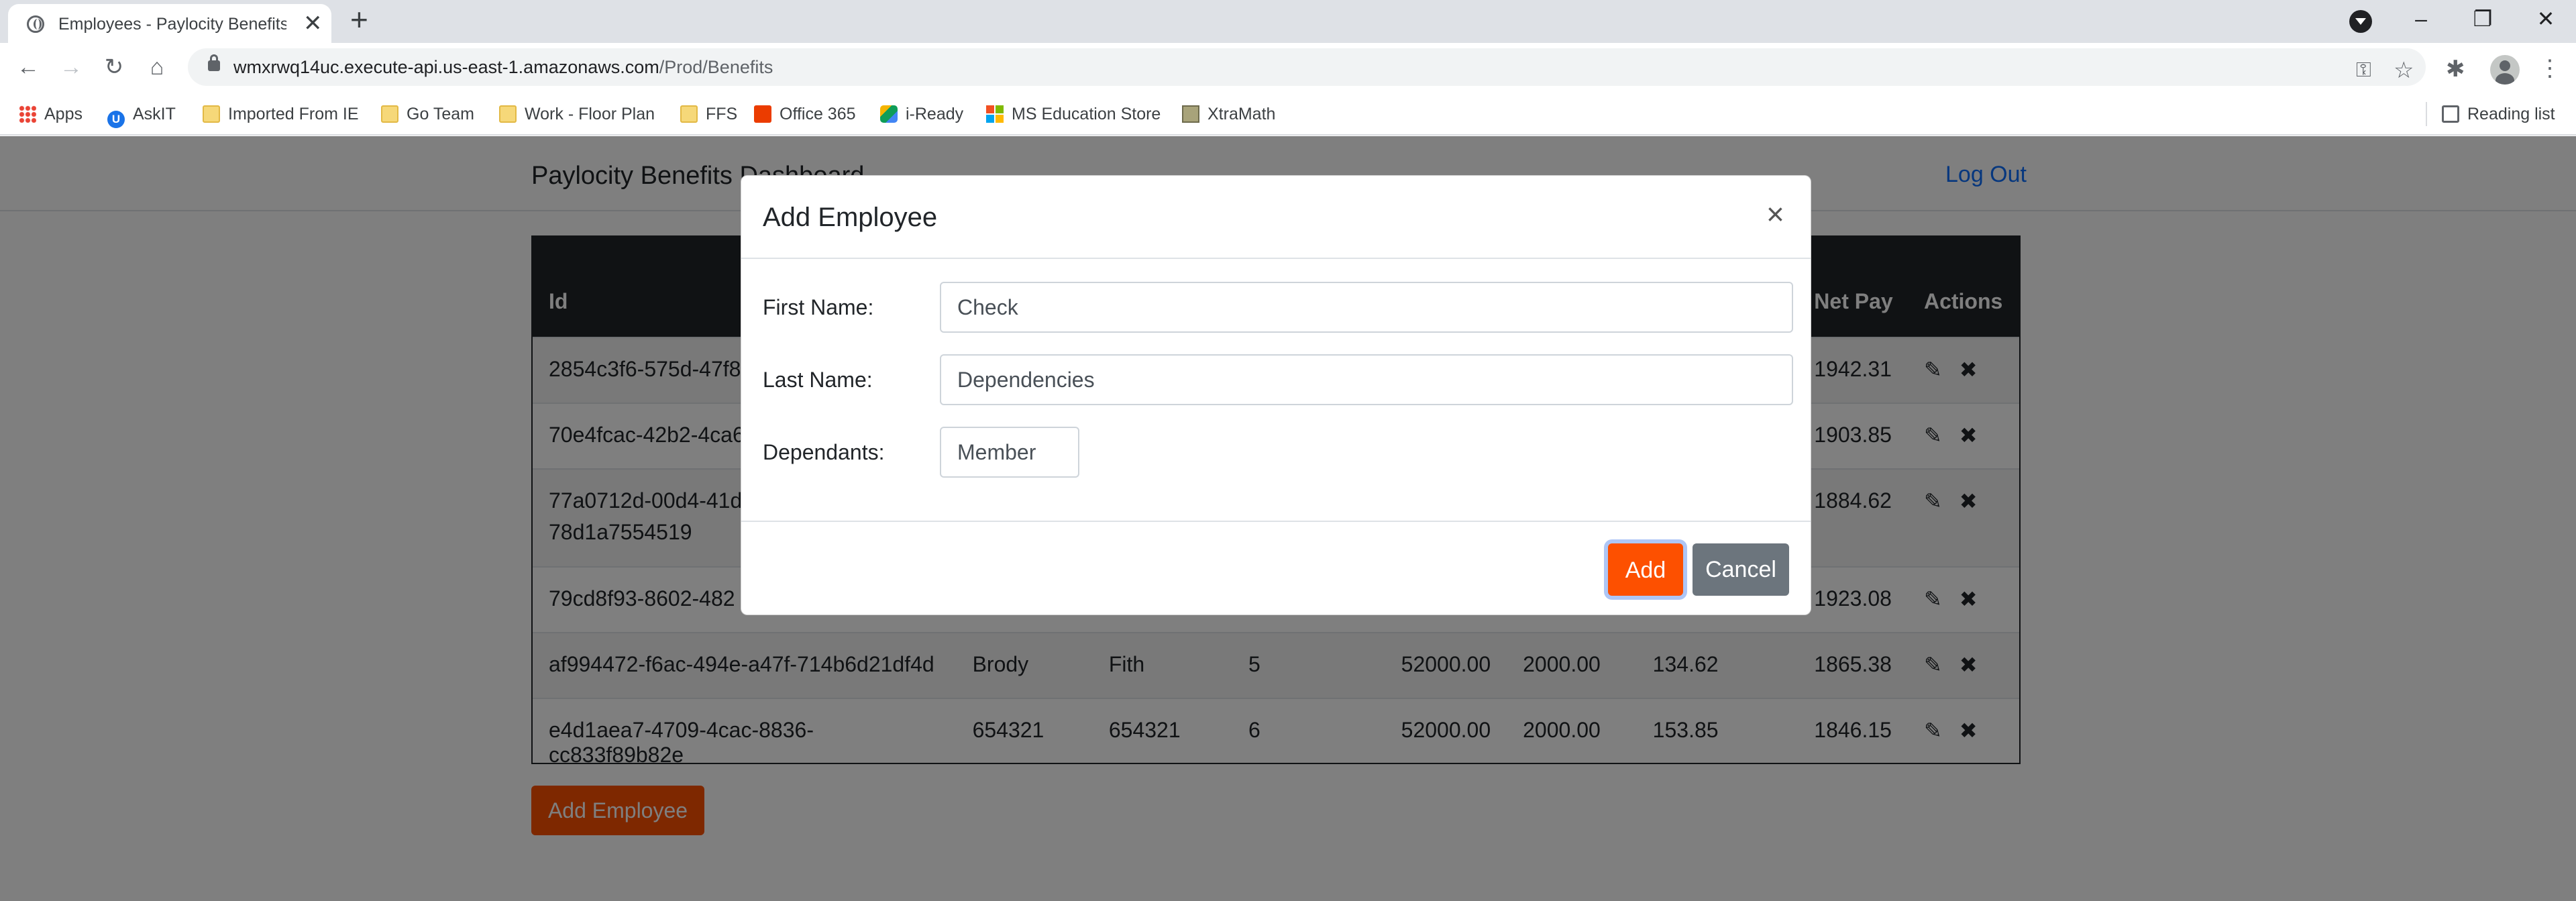  What do you see at coordinates (154, 114) in the screenshot?
I see `bookmark-label: AskIT` at bounding box center [154, 114].